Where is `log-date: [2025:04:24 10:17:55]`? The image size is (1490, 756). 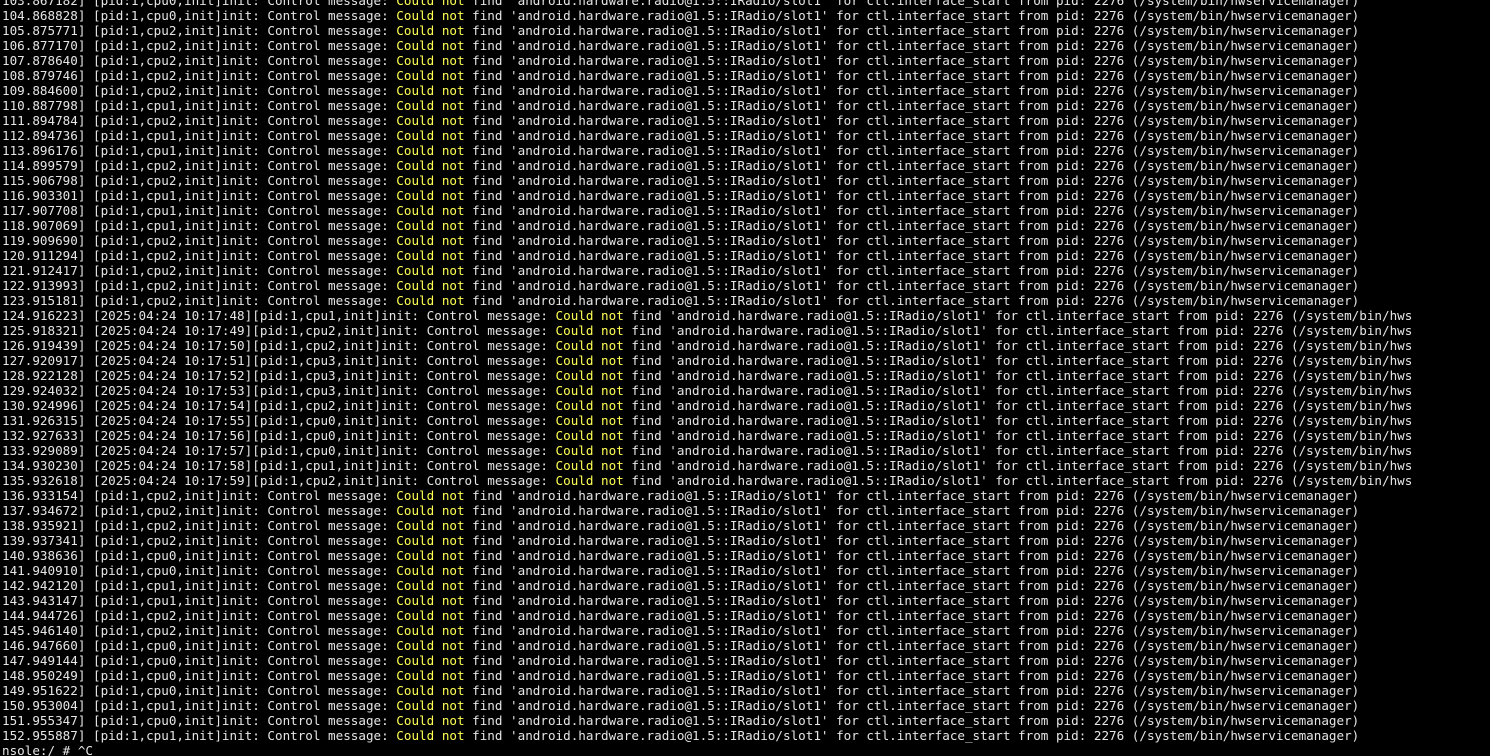 log-date: [2025:04:24 10:17:55] is located at coordinates (173, 420).